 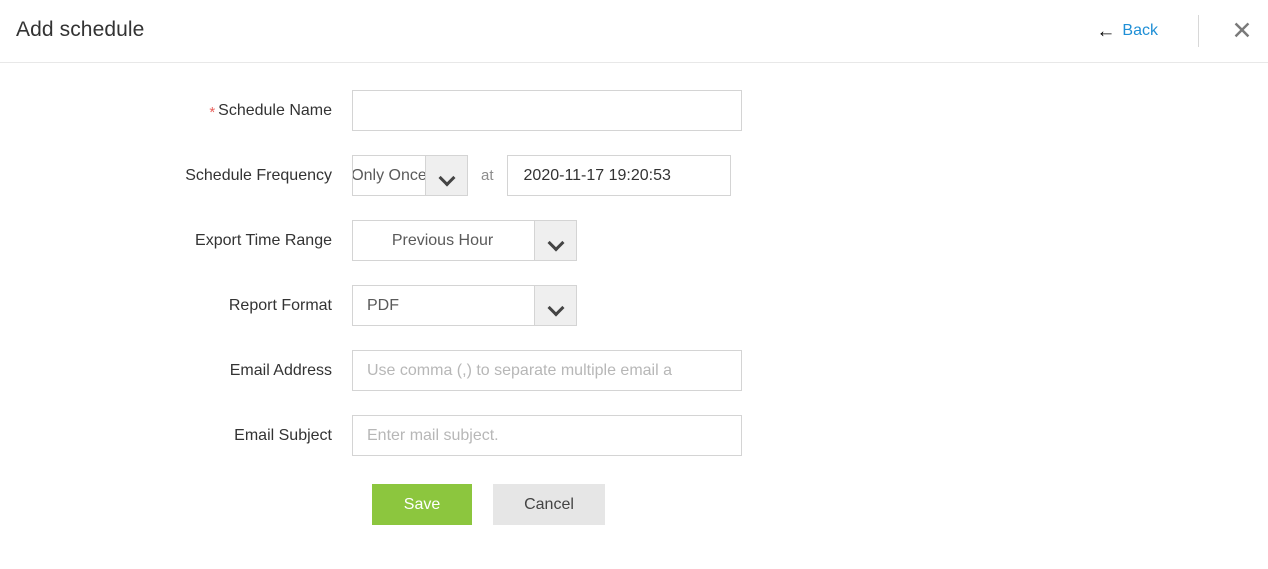 I want to click on report-format-label: Report Format, so click(x=280, y=305).